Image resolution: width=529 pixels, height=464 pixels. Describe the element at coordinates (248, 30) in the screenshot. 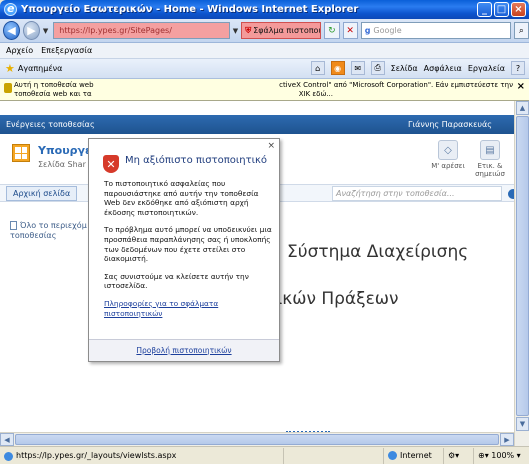

I see `shield-error-icon: ⛨` at that location.